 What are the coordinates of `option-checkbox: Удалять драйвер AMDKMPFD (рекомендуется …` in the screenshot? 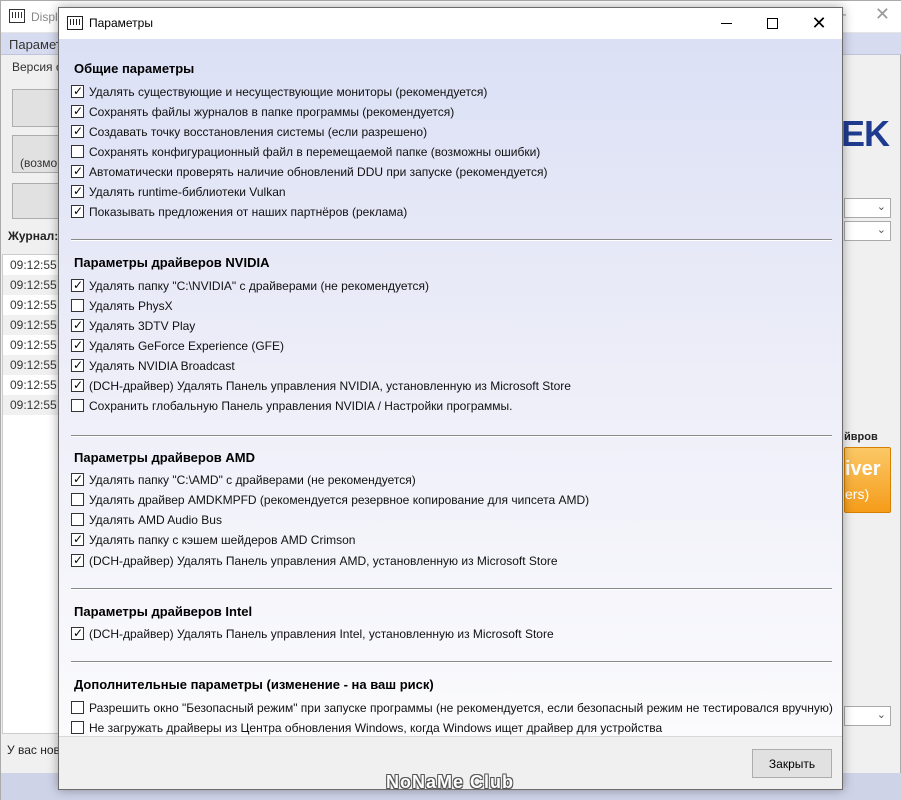 It's located at (330, 501).